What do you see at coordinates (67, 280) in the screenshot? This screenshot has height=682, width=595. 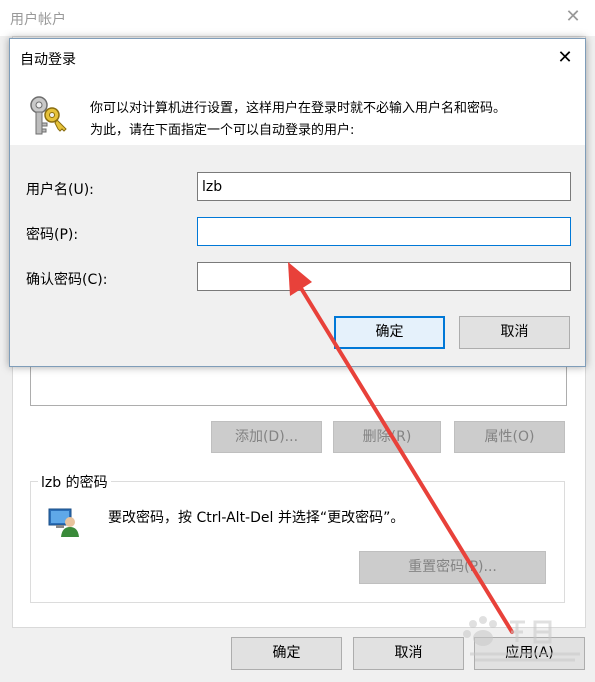 I see `confirm-password-label: 确认密码(C):` at bounding box center [67, 280].